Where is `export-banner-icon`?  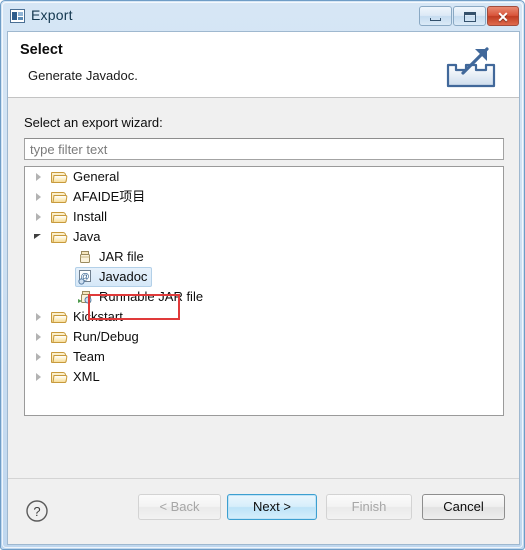
export-banner-icon is located at coordinates (471, 66).